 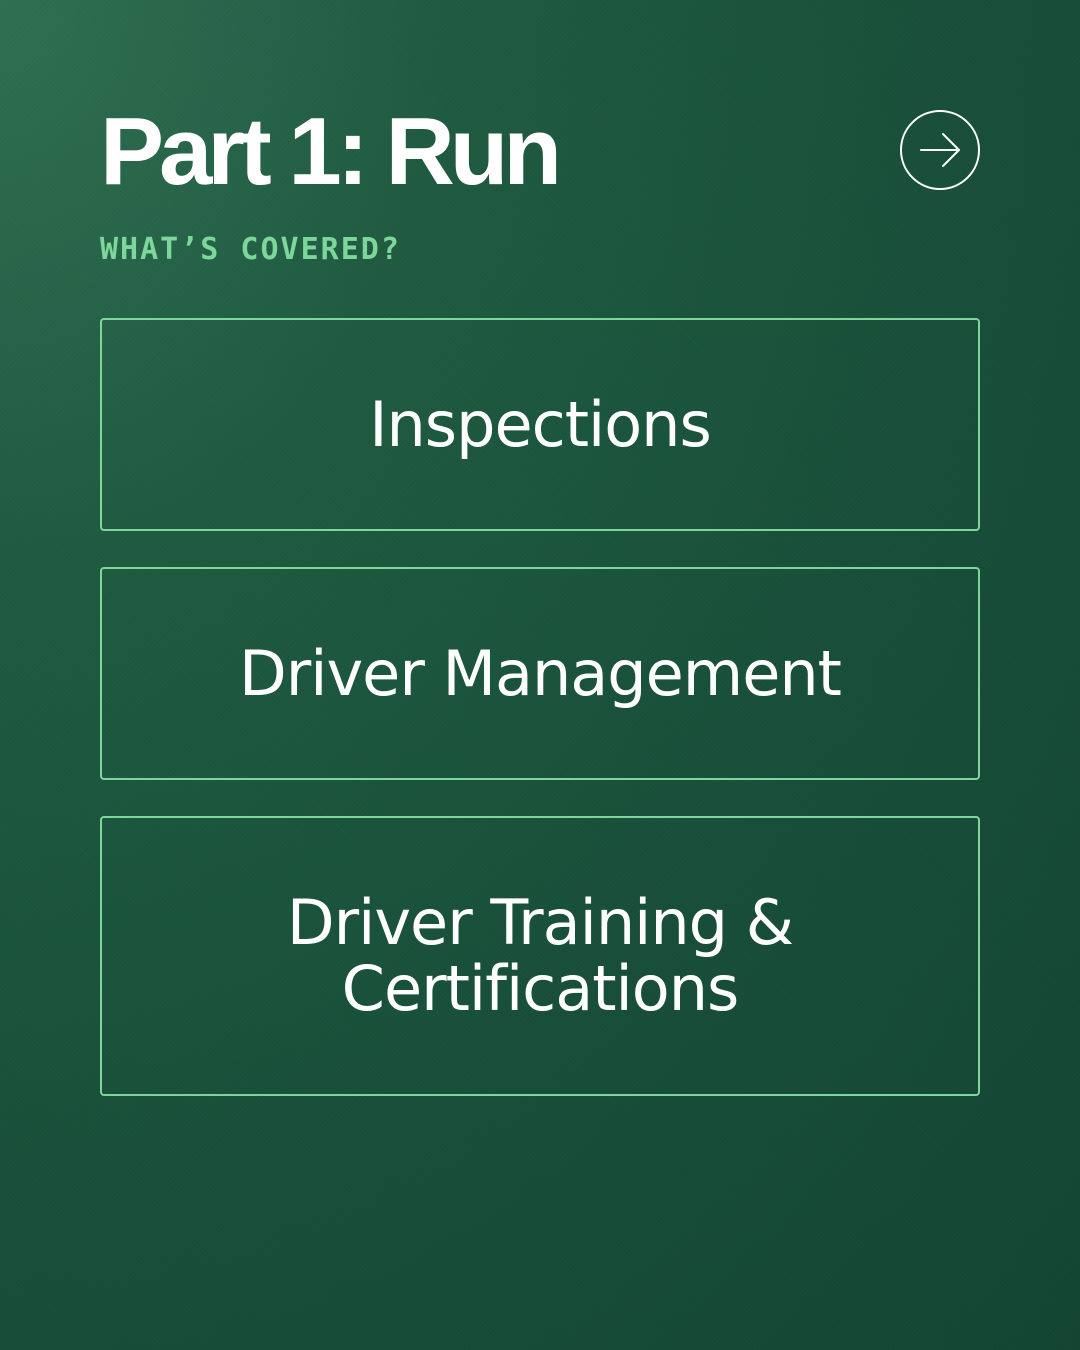 I want to click on next-button, so click(x=940, y=150).